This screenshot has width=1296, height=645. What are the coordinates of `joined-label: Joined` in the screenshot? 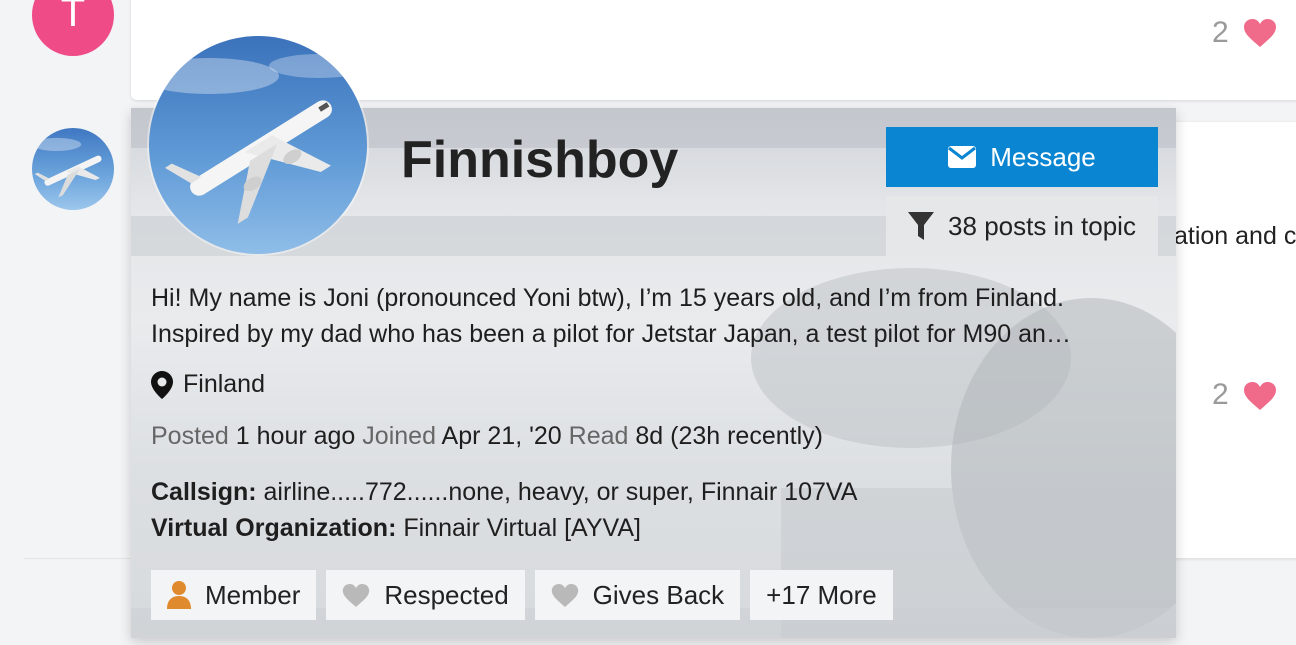 It's located at (399, 436).